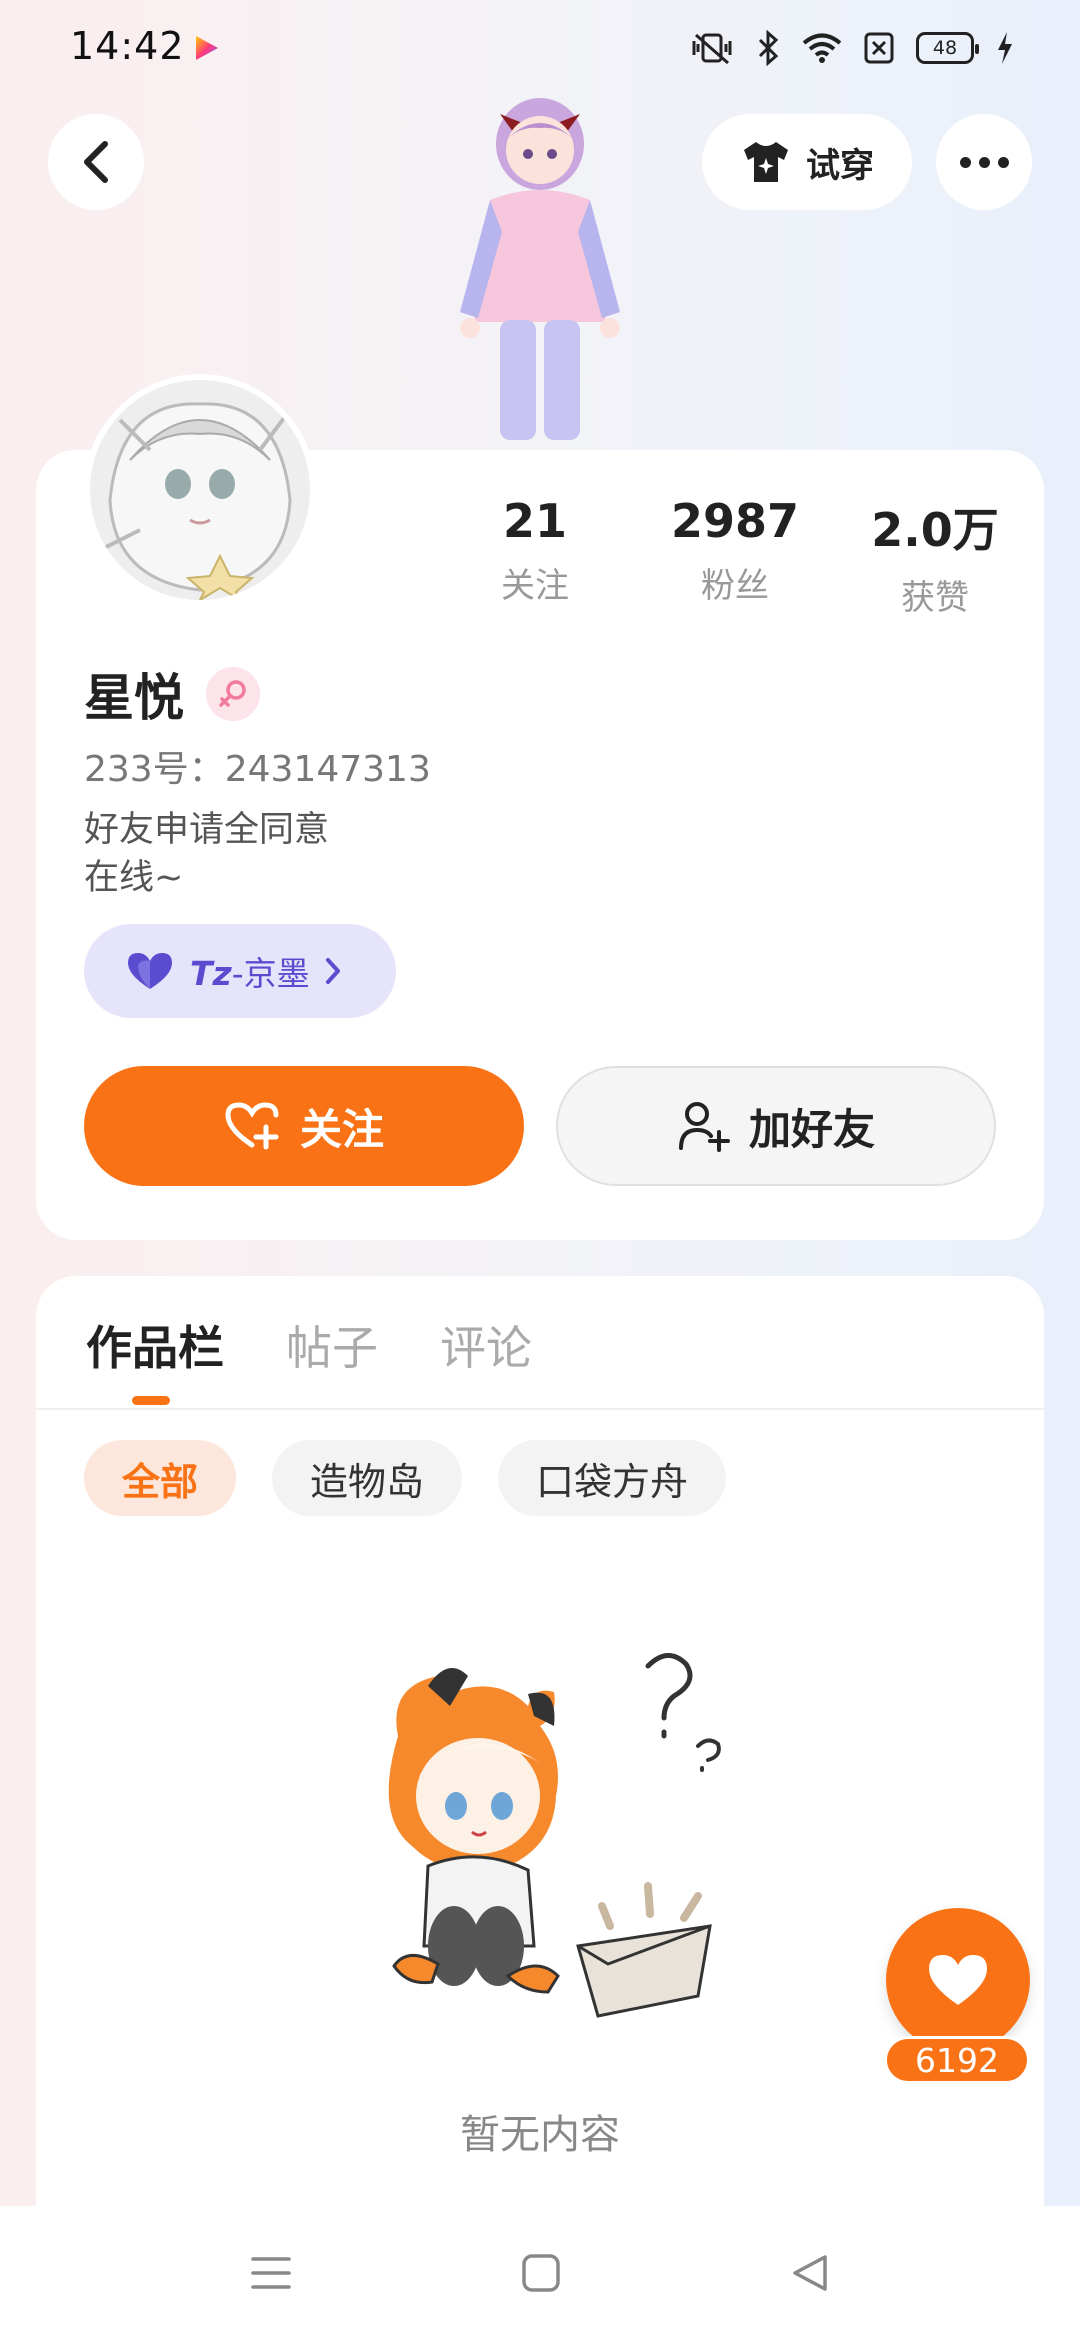 This screenshot has width=1080, height=2340. Describe the element at coordinates (822, 48) in the screenshot. I see `wifi-icon` at that location.